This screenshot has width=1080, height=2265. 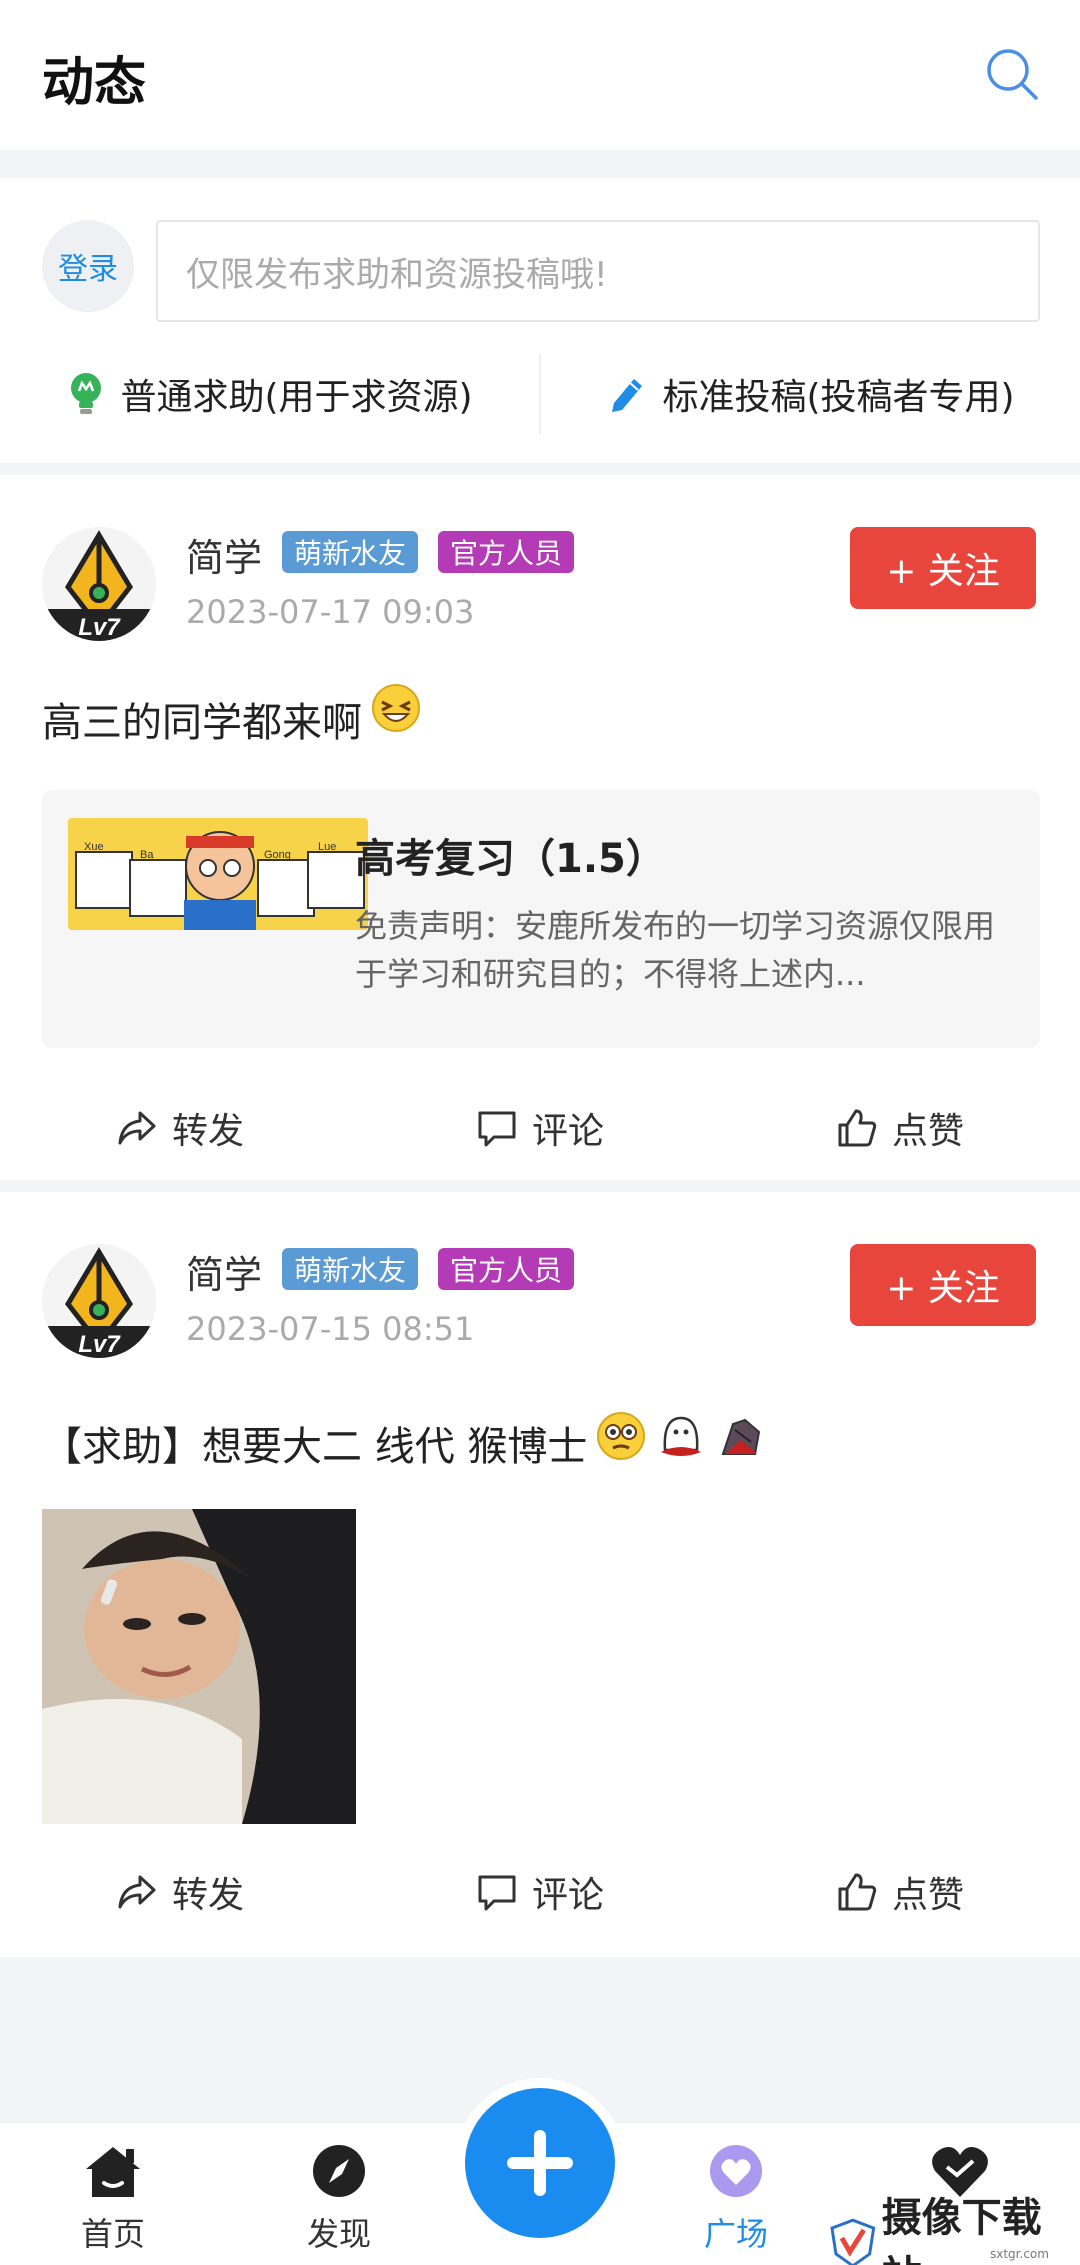 What do you see at coordinates (681, 1436) in the screenshot?
I see `ghost-emoji-icon` at bounding box center [681, 1436].